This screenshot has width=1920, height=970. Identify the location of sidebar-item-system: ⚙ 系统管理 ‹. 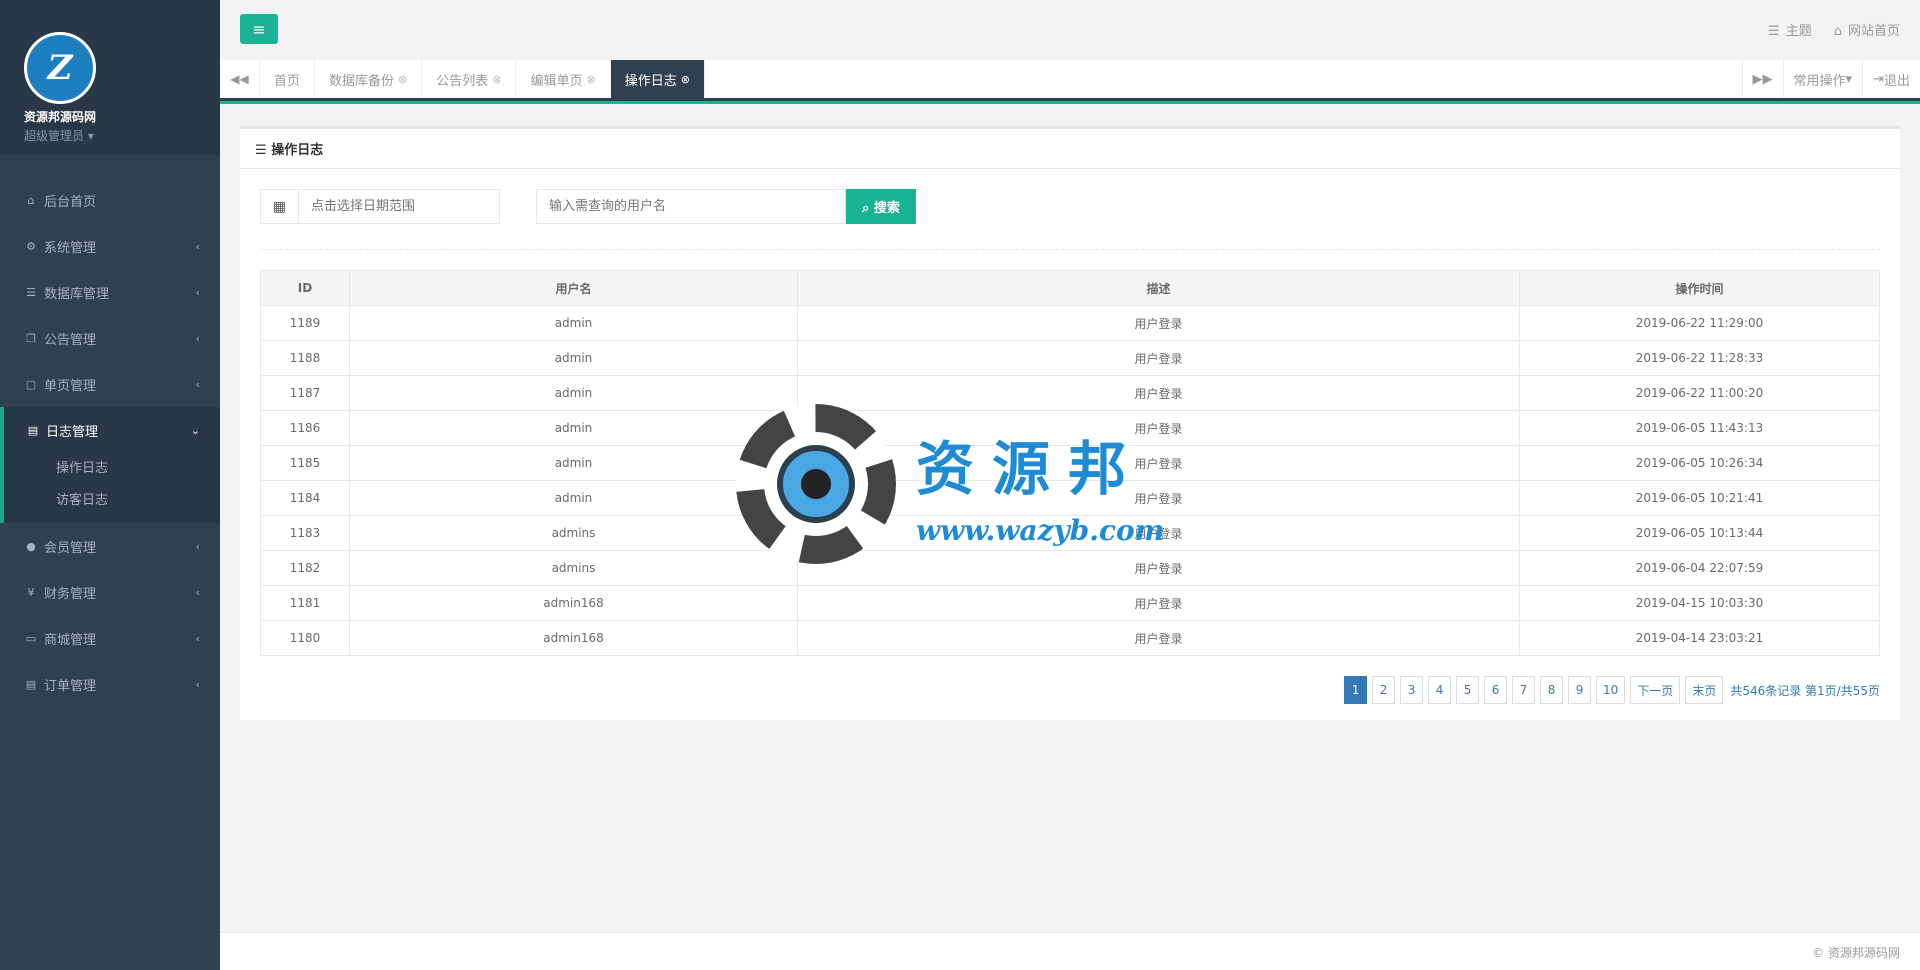
(110, 246).